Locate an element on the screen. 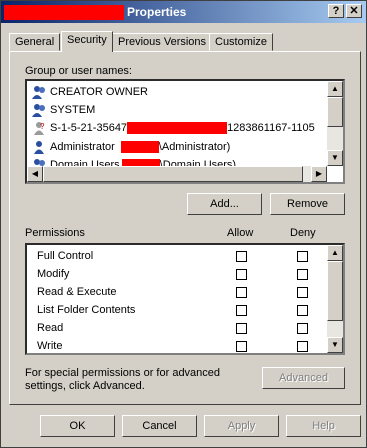 This screenshot has height=448, width=367. users-vertical-scrollbar: ▲ ▼ is located at coordinates (335, 123).